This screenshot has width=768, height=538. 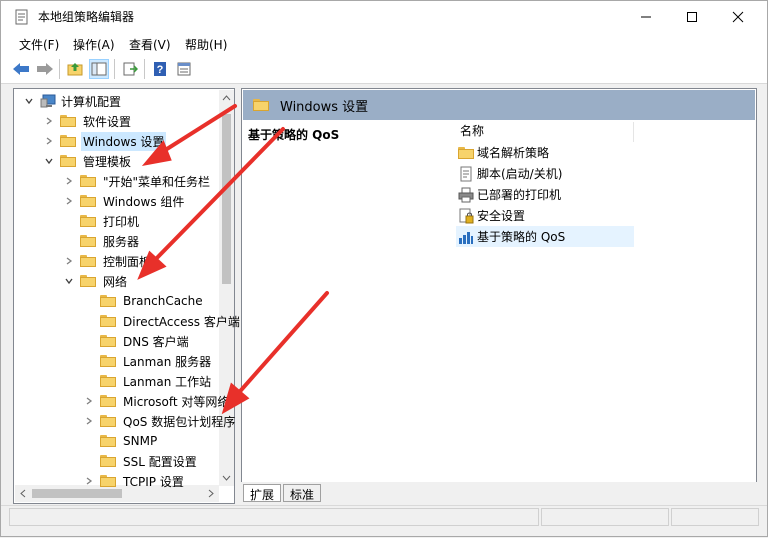 What do you see at coordinates (107, 161) in the screenshot?
I see `tree-item-label: 管理模板` at bounding box center [107, 161].